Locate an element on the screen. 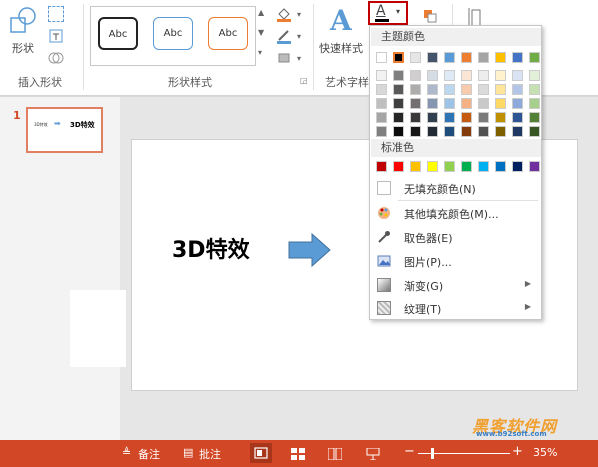  shape-style-sample-blue: Abc is located at coordinates (173, 33).